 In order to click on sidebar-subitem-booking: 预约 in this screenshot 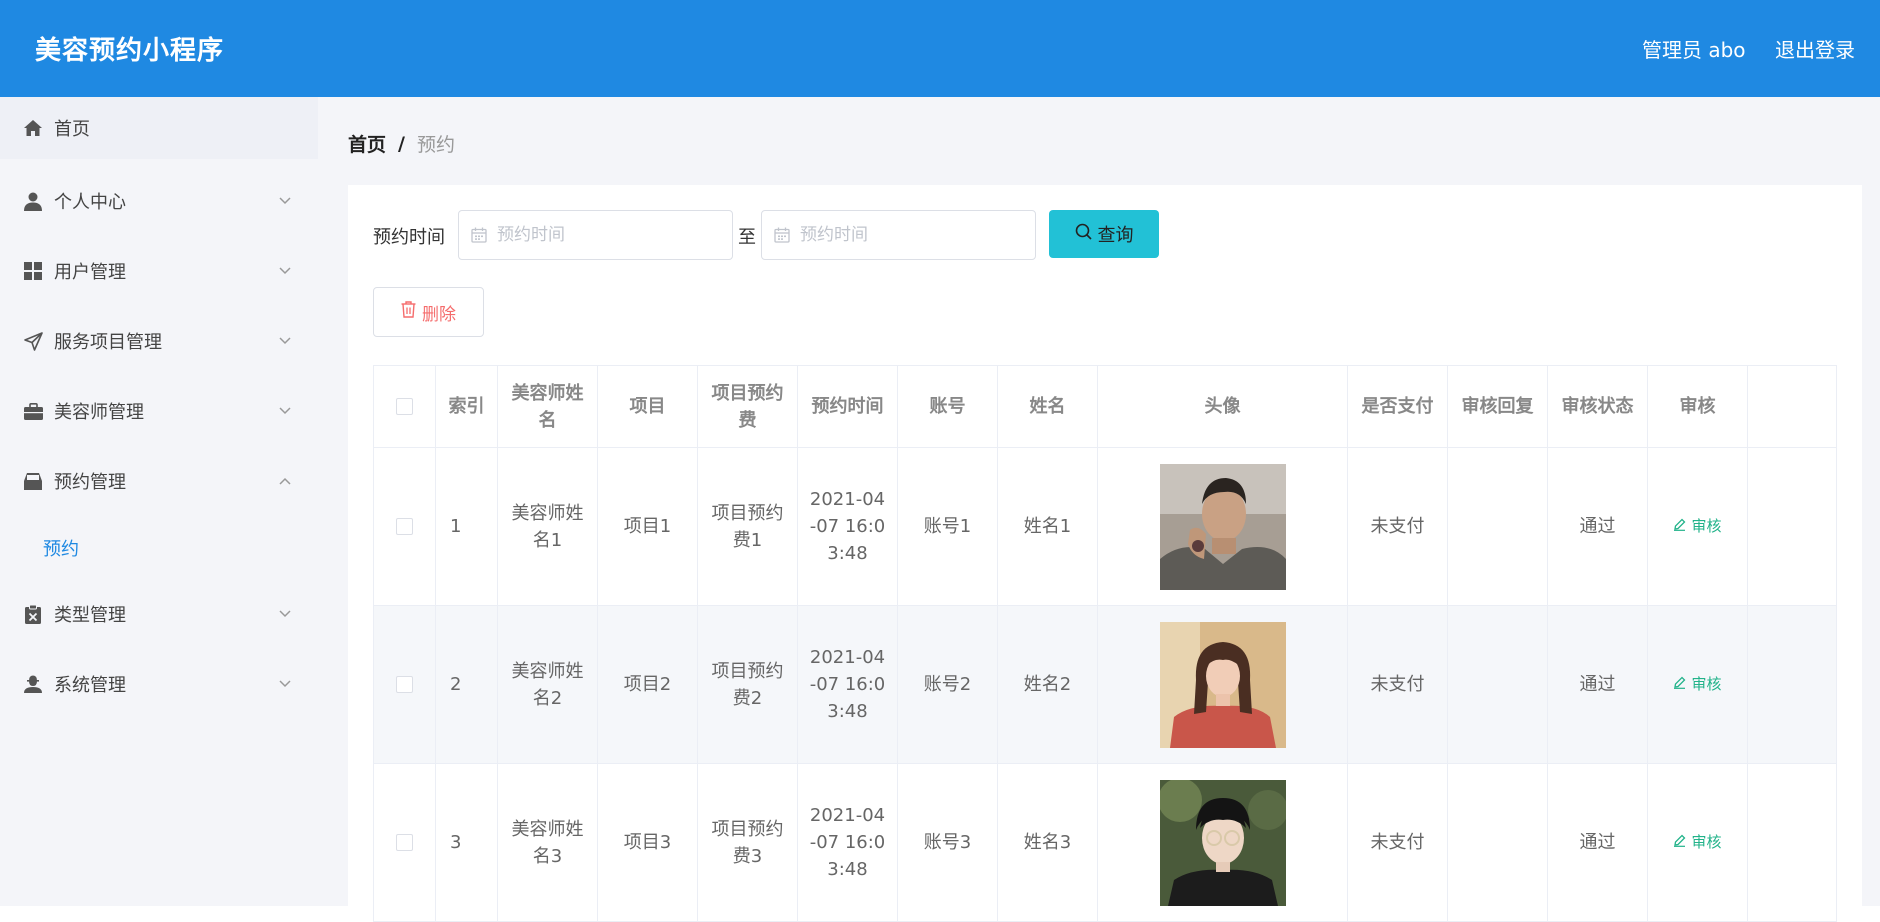, I will do `click(159, 548)`.